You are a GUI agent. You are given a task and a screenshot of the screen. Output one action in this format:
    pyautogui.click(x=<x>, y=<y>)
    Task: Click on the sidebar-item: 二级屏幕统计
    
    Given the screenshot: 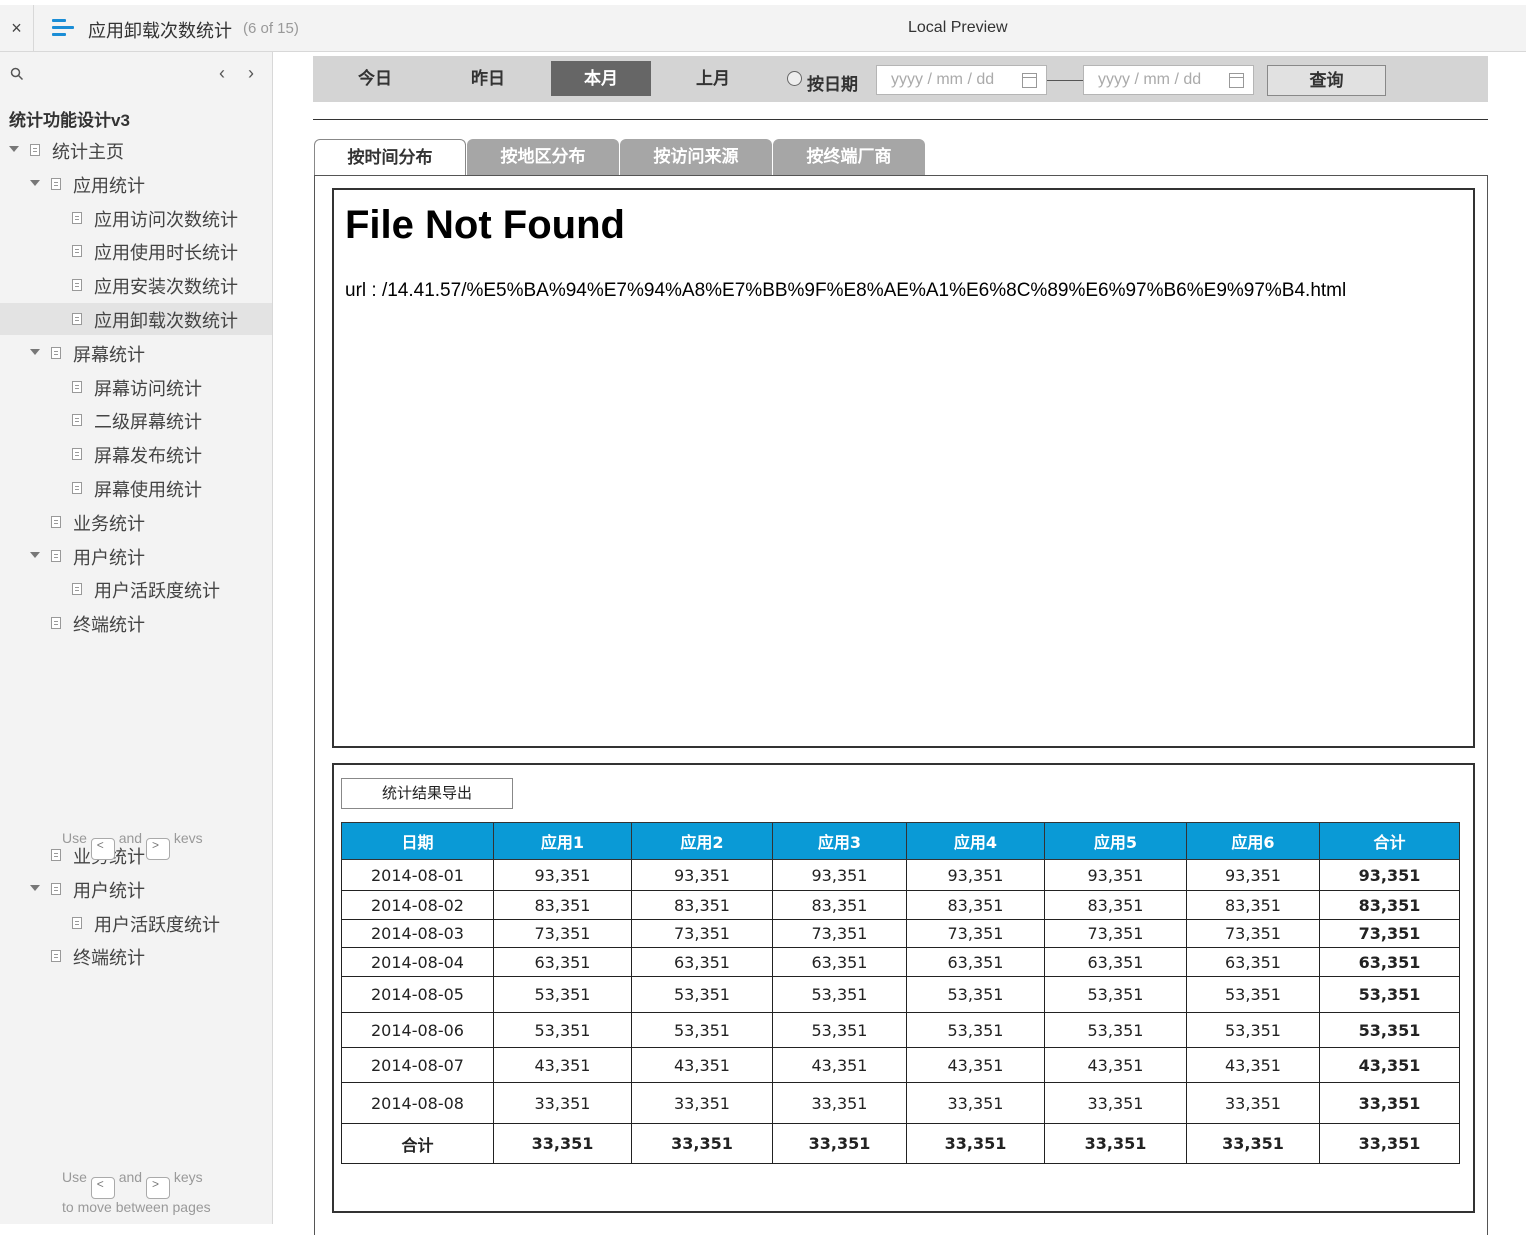 What is the action you would take?
    pyautogui.click(x=136, y=420)
    